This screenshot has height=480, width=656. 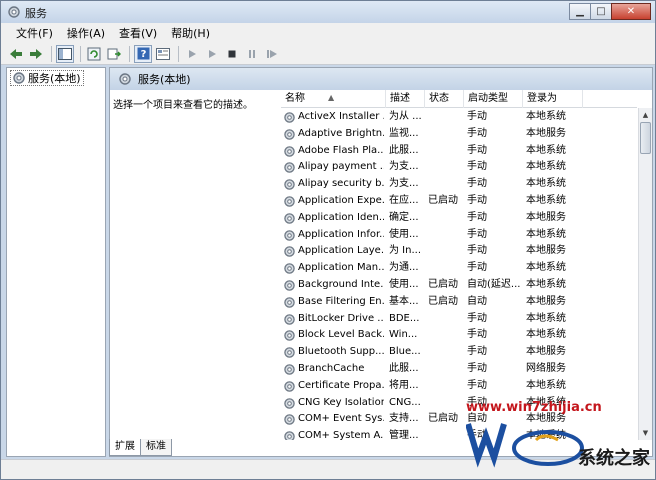 What do you see at coordinates (138, 33) in the screenshot?
I see `menu-view: 查看(V)` at bounding box center [138, 33].